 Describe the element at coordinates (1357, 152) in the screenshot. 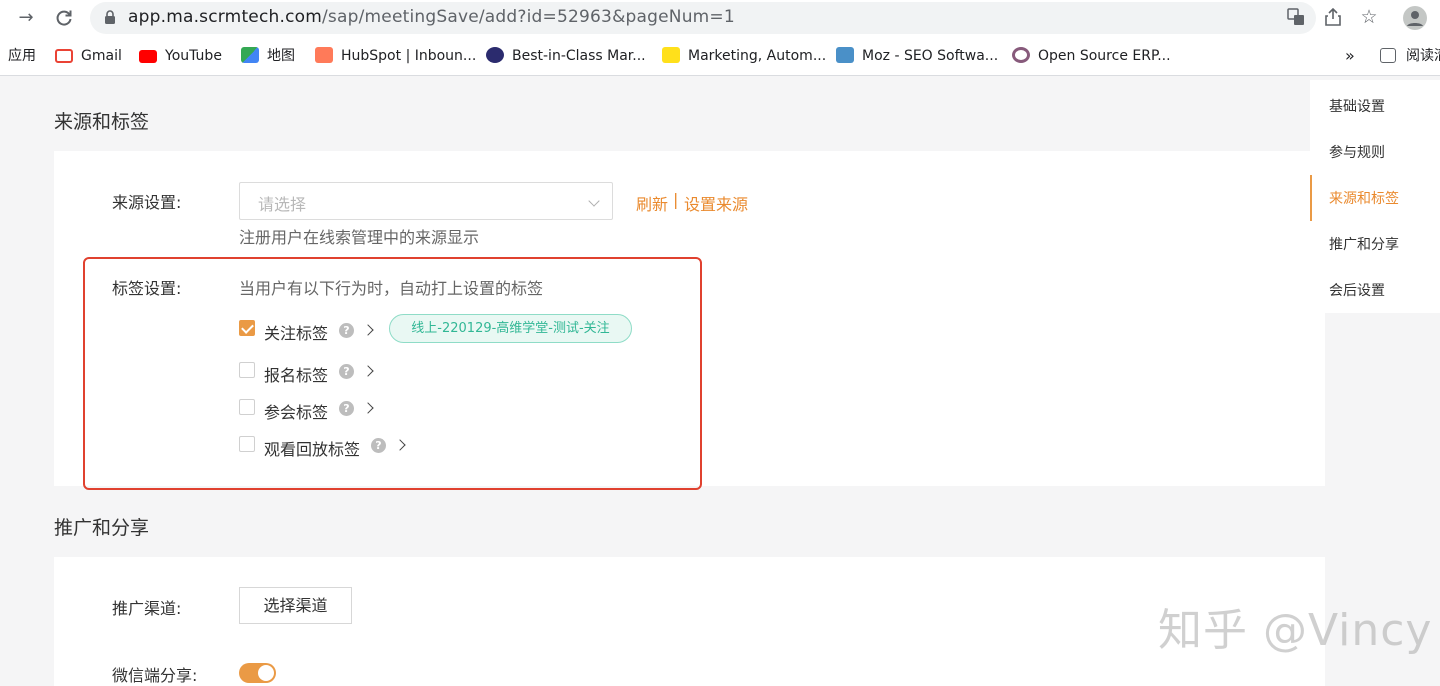

I see `anchor-participation-rules: 参与规则` at that location.